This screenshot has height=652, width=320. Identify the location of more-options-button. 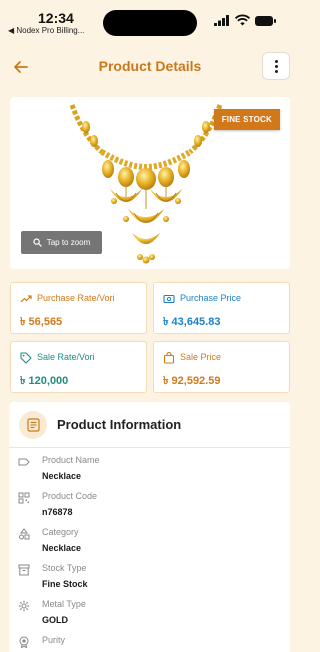
(276, 66).